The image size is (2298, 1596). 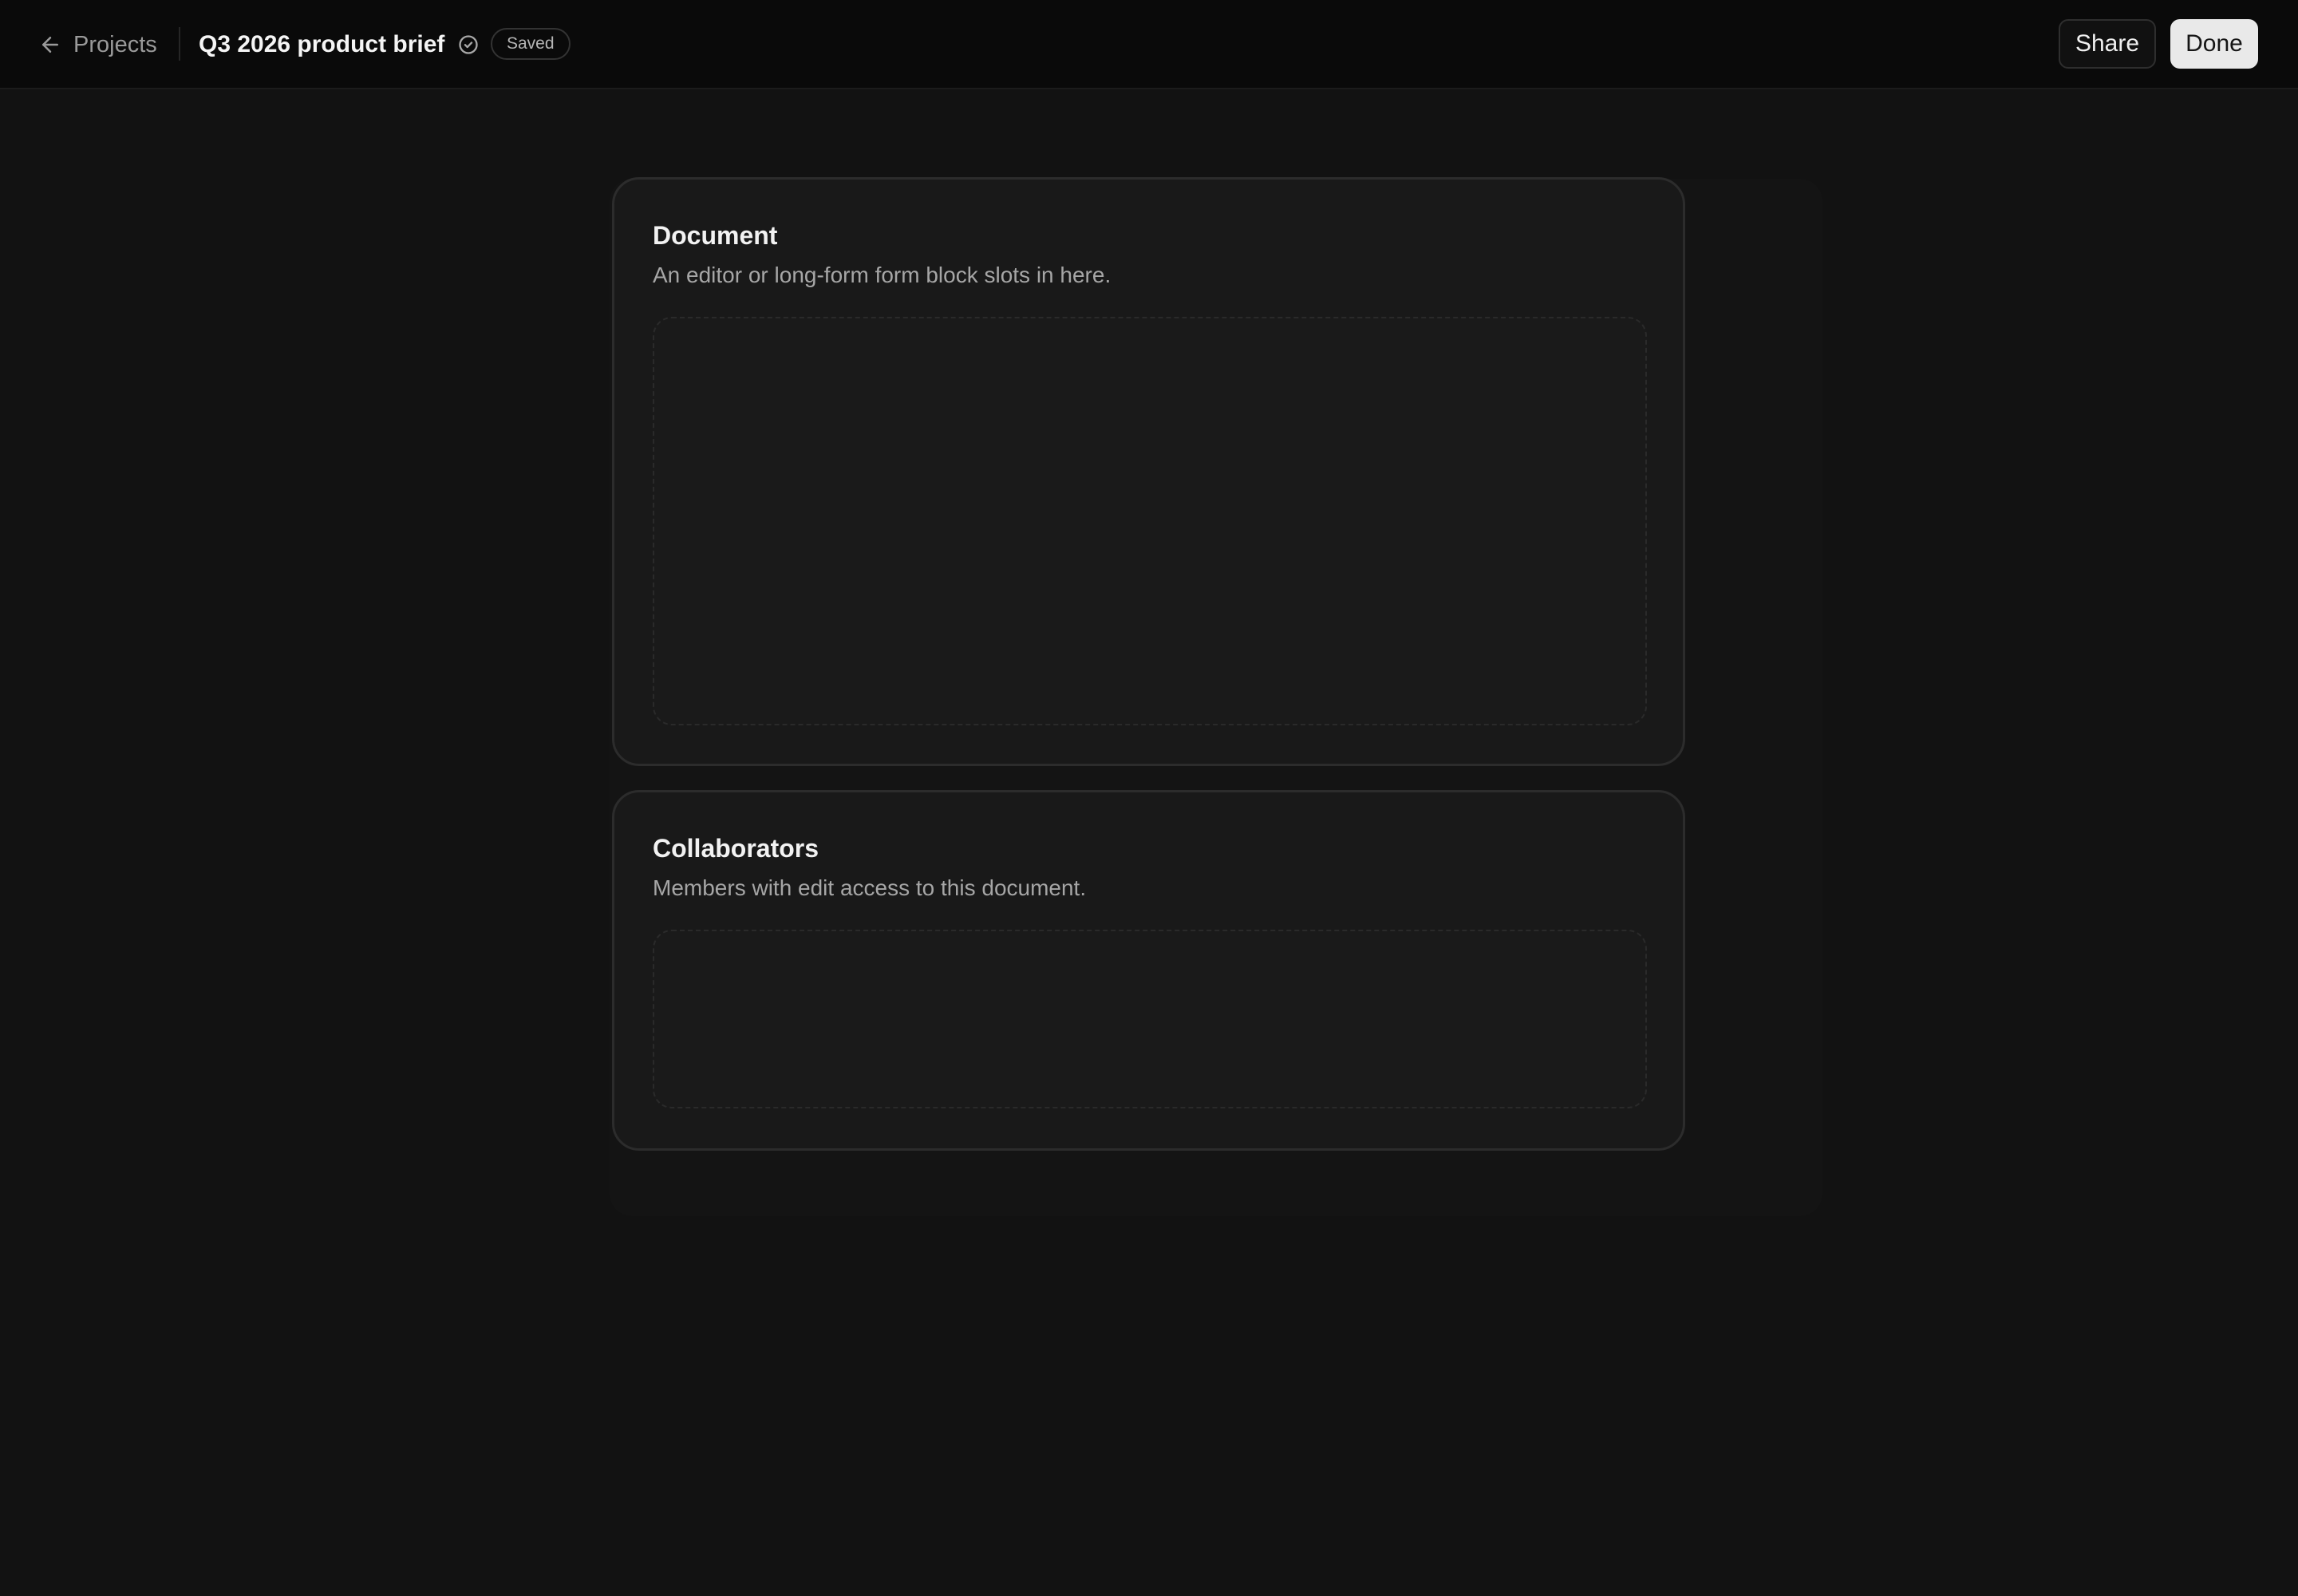 I want to click on done-button: Done, so click(x=2214, y=44).